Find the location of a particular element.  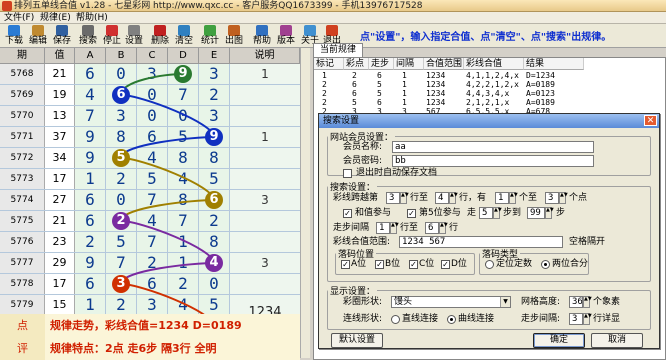

sum-label: 和值参与 is located at coordinates (373, 213).